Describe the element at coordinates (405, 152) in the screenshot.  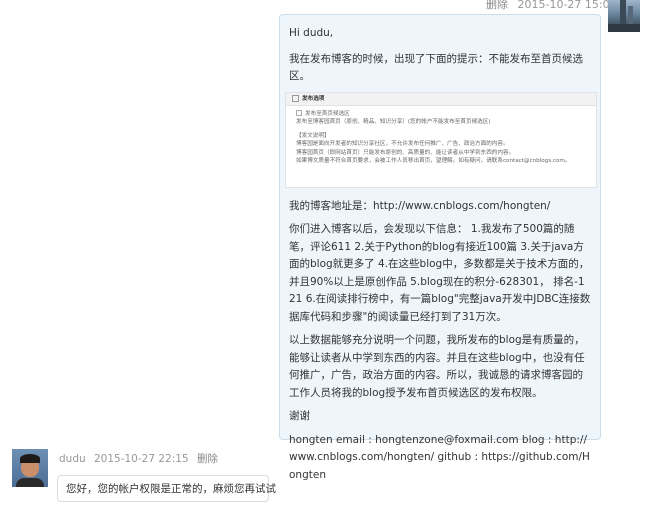
I see `embed-line: 博客园首页（即网站首页）只能发布原创的、高质量的、能让读者从中学到东西的内容。` at that location.